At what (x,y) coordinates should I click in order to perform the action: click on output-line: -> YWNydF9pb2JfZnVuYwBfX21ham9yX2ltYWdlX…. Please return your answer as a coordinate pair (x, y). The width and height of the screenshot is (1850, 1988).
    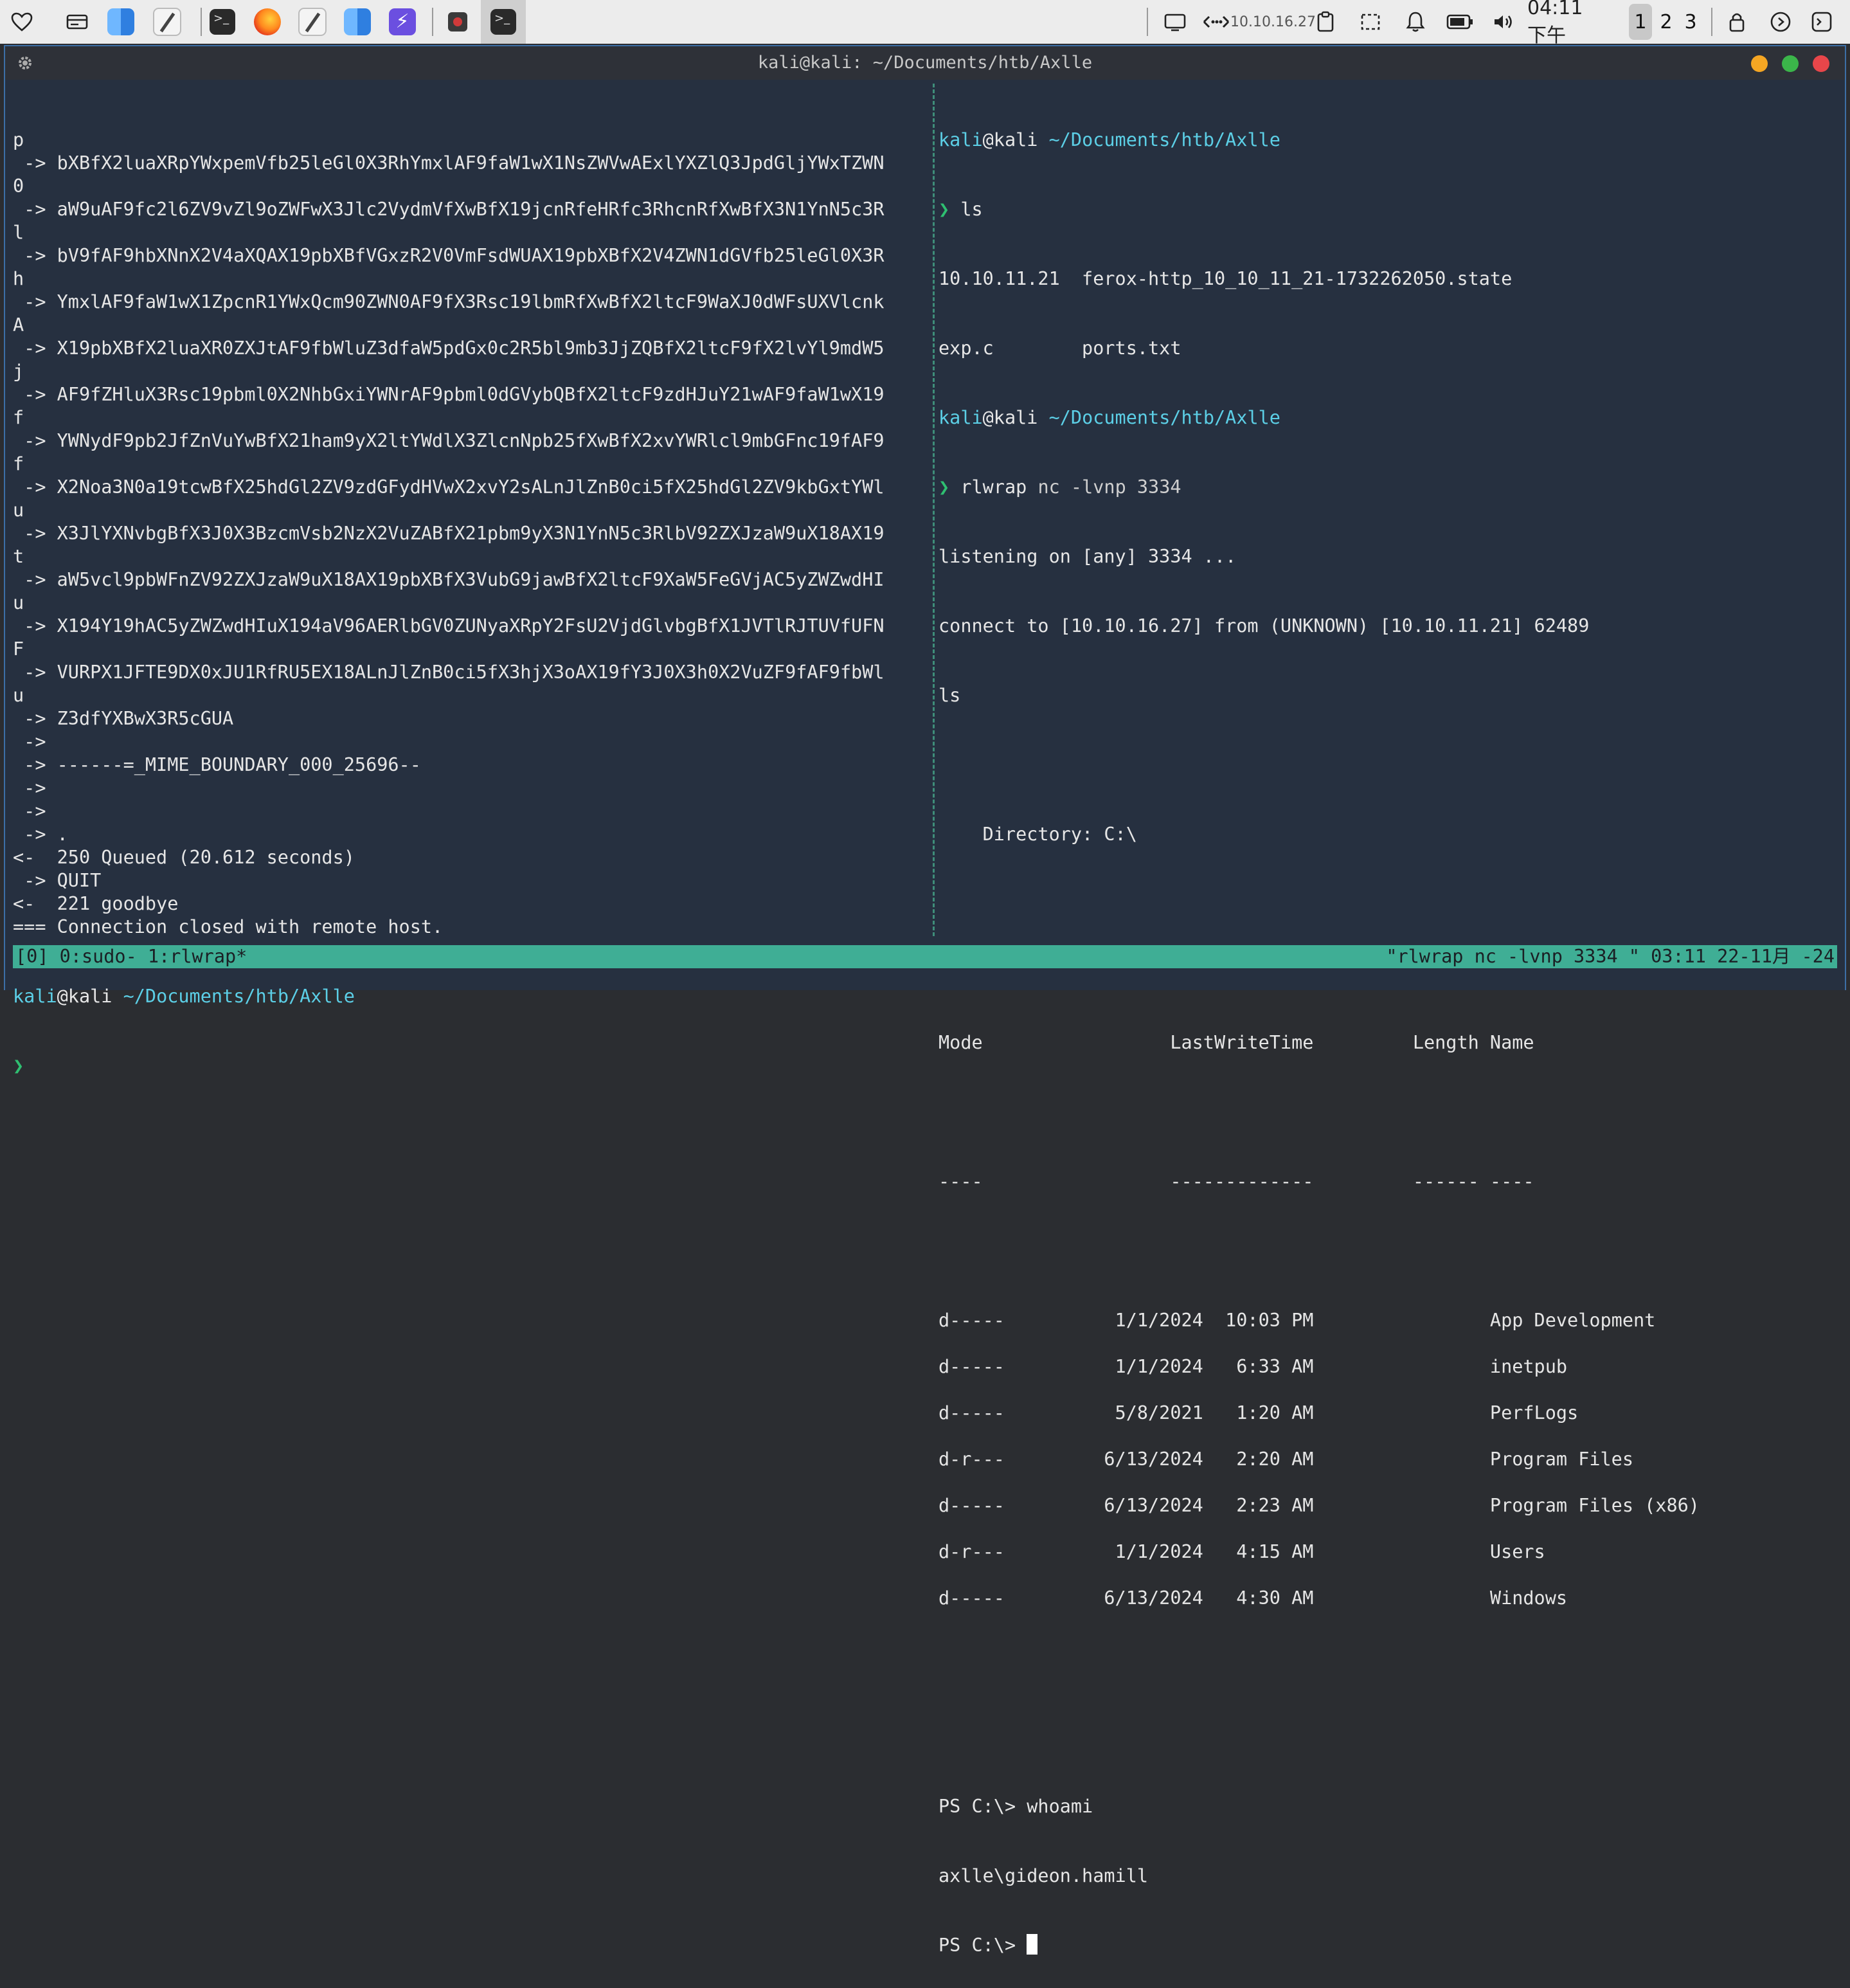
    Looking at the image, I should click on (449, 440).